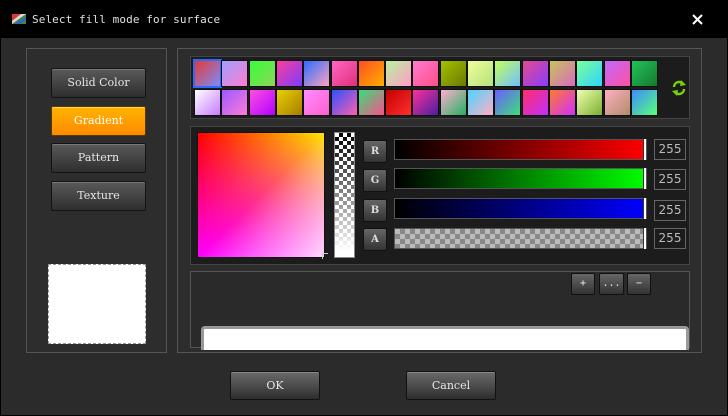 The height and width of the screenshot is (416, 728). Describe the element at coordinates (344, 195) in the screenshot. I see `alpha-strip` at that location.